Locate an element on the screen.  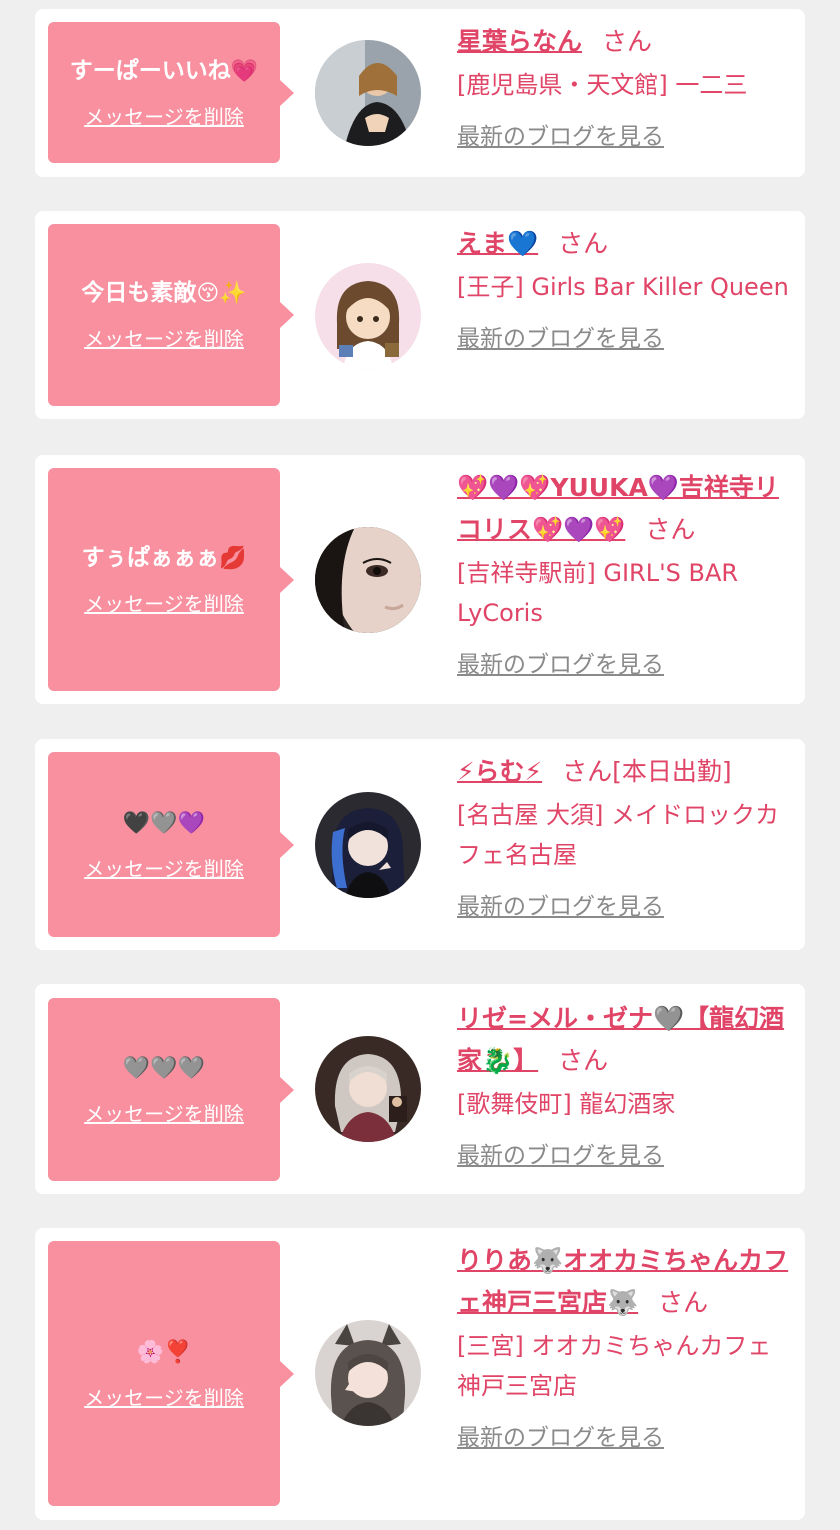
cast-name-link: りりあ🐺オオカミちゃんカフェ神戸三宮店🐺 is located at coordinates (622, 1281).